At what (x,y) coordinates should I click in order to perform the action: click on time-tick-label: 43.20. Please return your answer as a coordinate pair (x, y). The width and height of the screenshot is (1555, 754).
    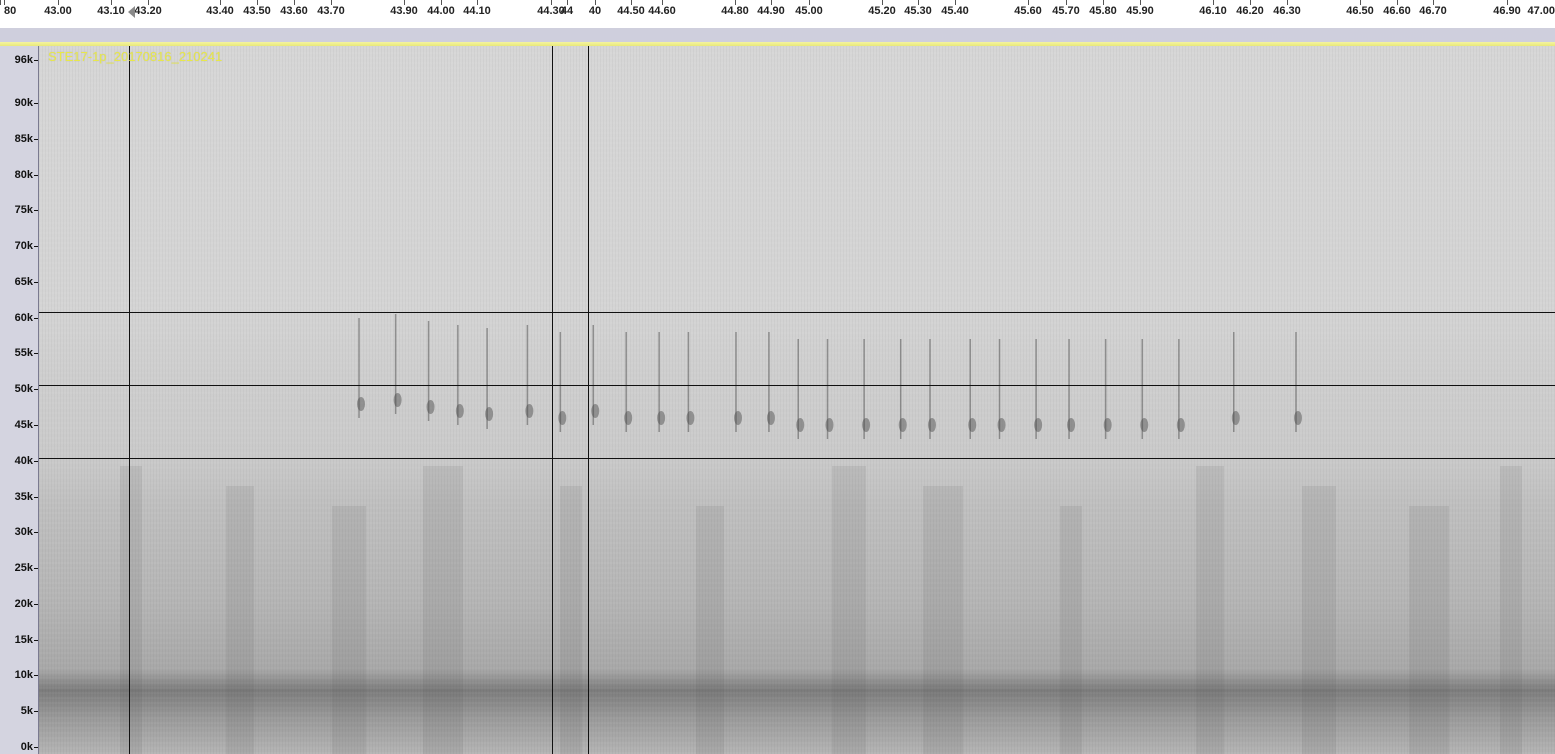
    Looking at the image, I should click on (148, 11).